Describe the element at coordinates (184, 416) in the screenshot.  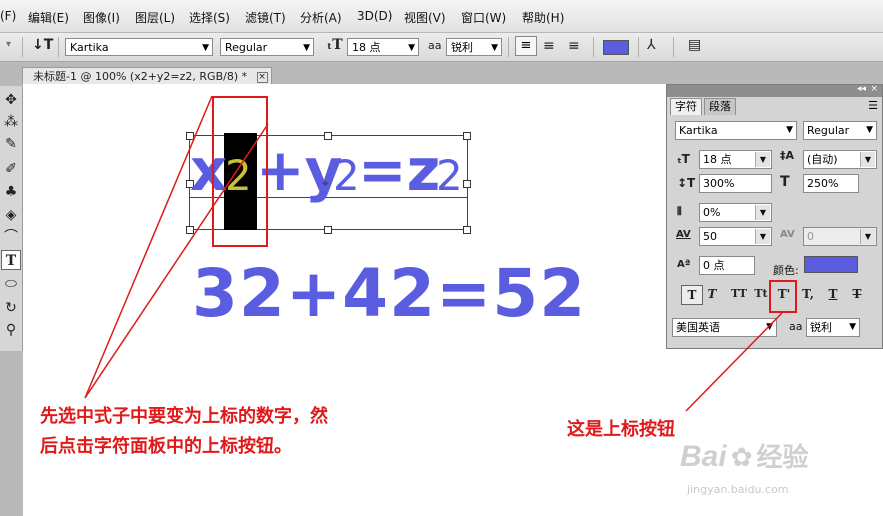
I see `annotation-left-line1: 先选中式子中要变为上标的数字，然` at that location.